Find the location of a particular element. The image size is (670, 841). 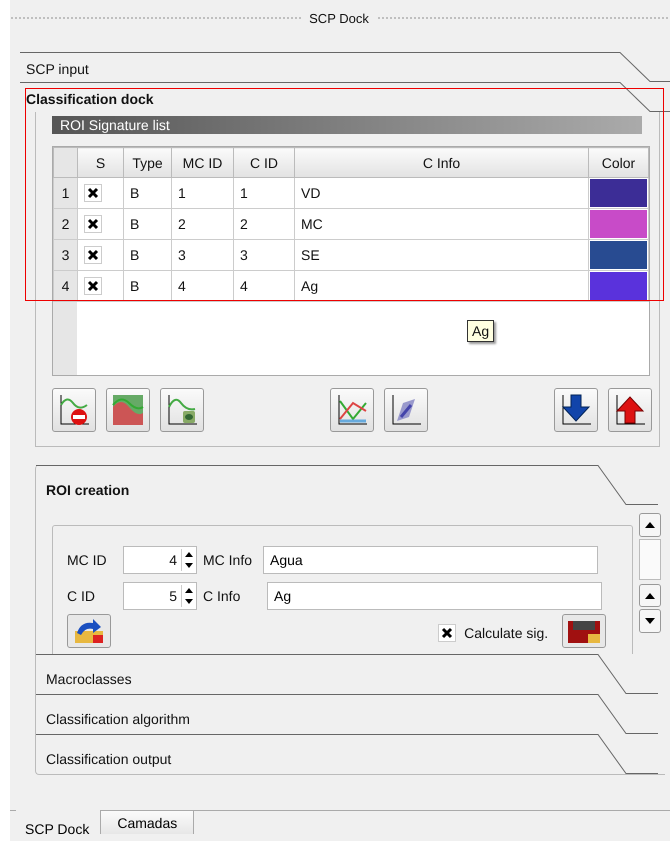

section-header: Macroclasses is located at coordinates (347, 674).